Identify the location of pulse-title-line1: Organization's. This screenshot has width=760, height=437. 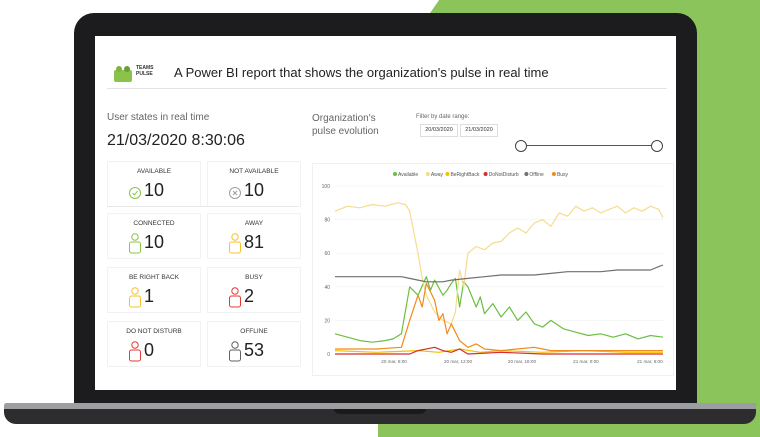
(344, 118).